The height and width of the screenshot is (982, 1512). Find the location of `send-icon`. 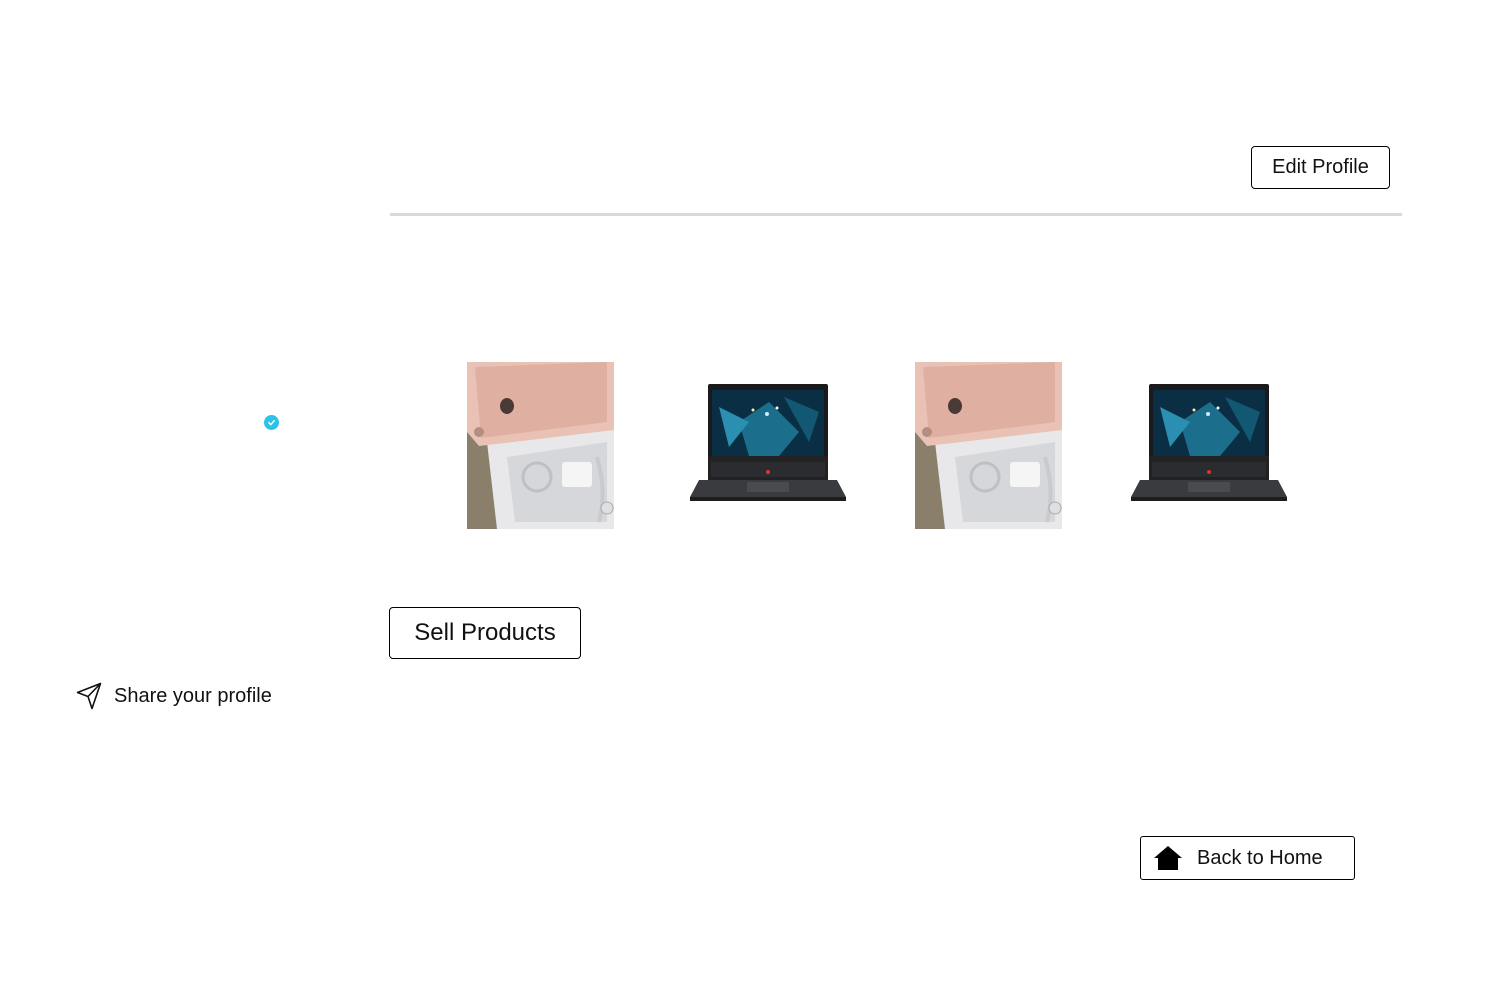

send-icon is located at coordinates (89, 696).